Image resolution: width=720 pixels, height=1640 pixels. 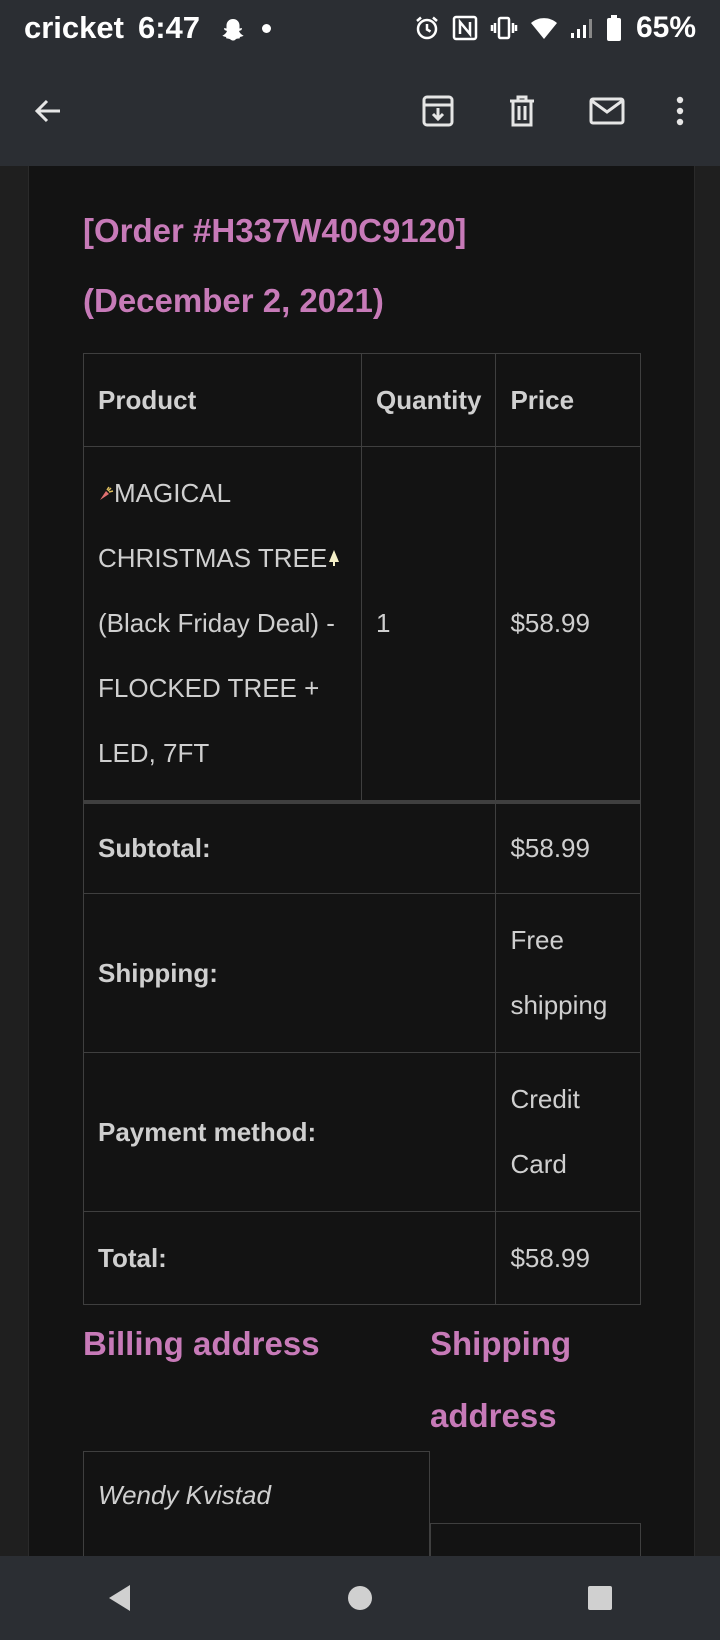 What do you see at coordinates (438, 111) in the screenshot?
I see `archive-icon` at bounding box center [438, 111].